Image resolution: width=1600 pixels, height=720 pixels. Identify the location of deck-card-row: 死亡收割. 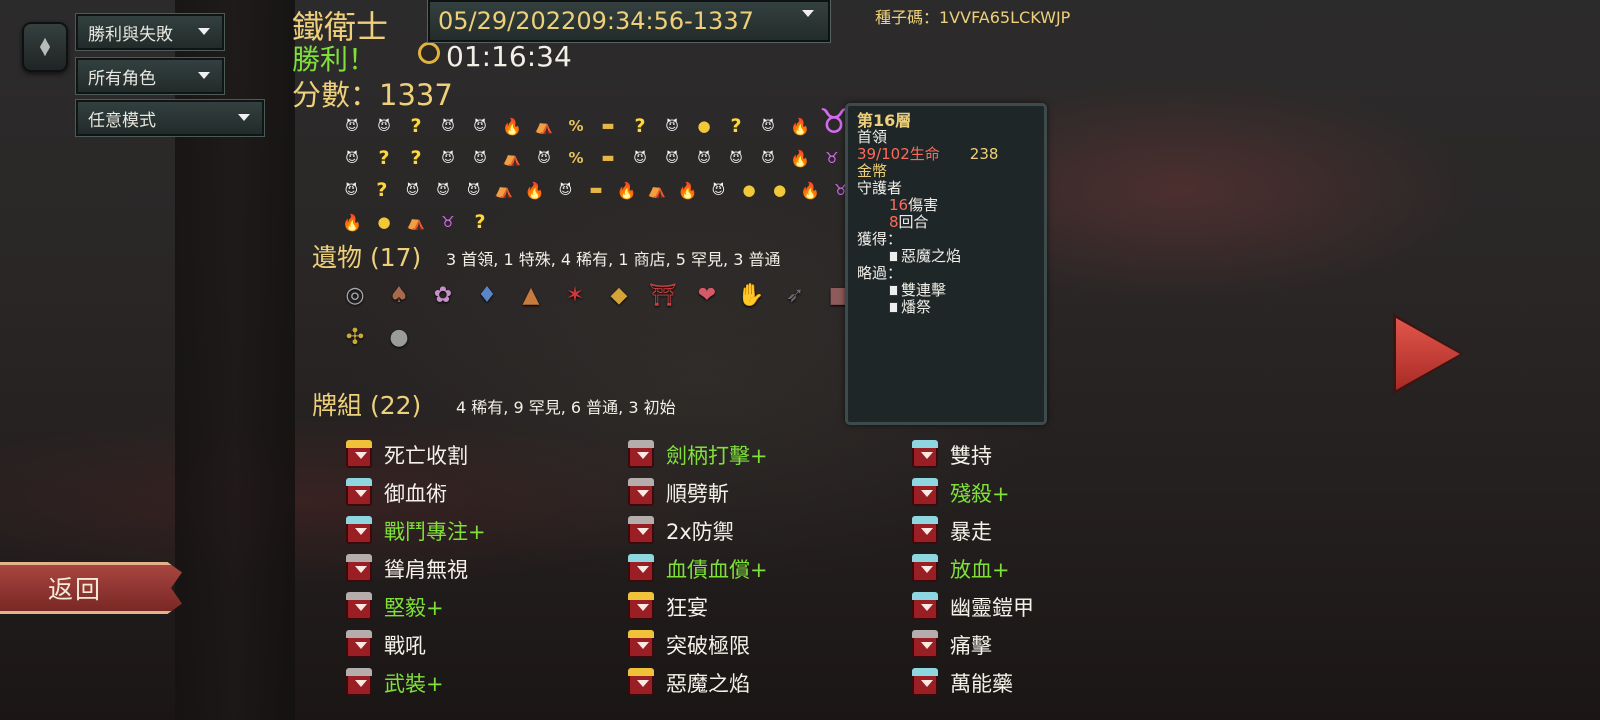
(416, 455).